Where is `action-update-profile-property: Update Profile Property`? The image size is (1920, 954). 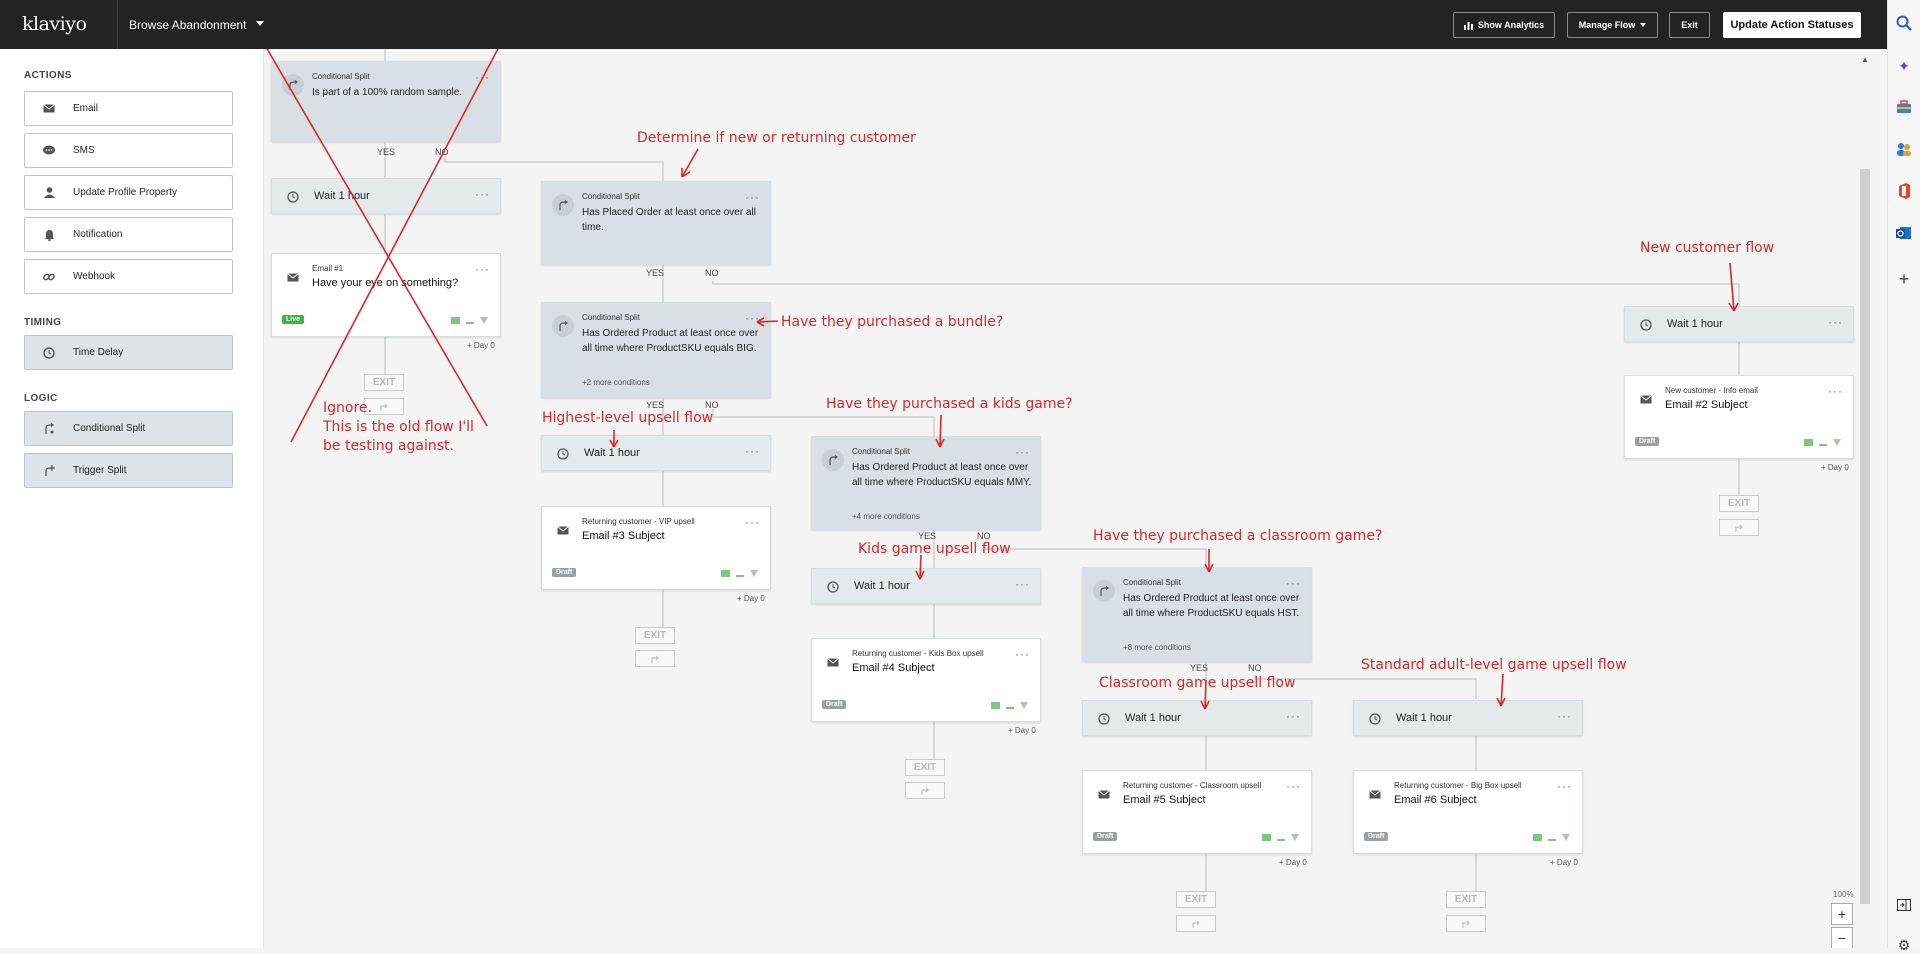 action-update-profile-property: Update Profile Property is located at coordinates (128, 192).